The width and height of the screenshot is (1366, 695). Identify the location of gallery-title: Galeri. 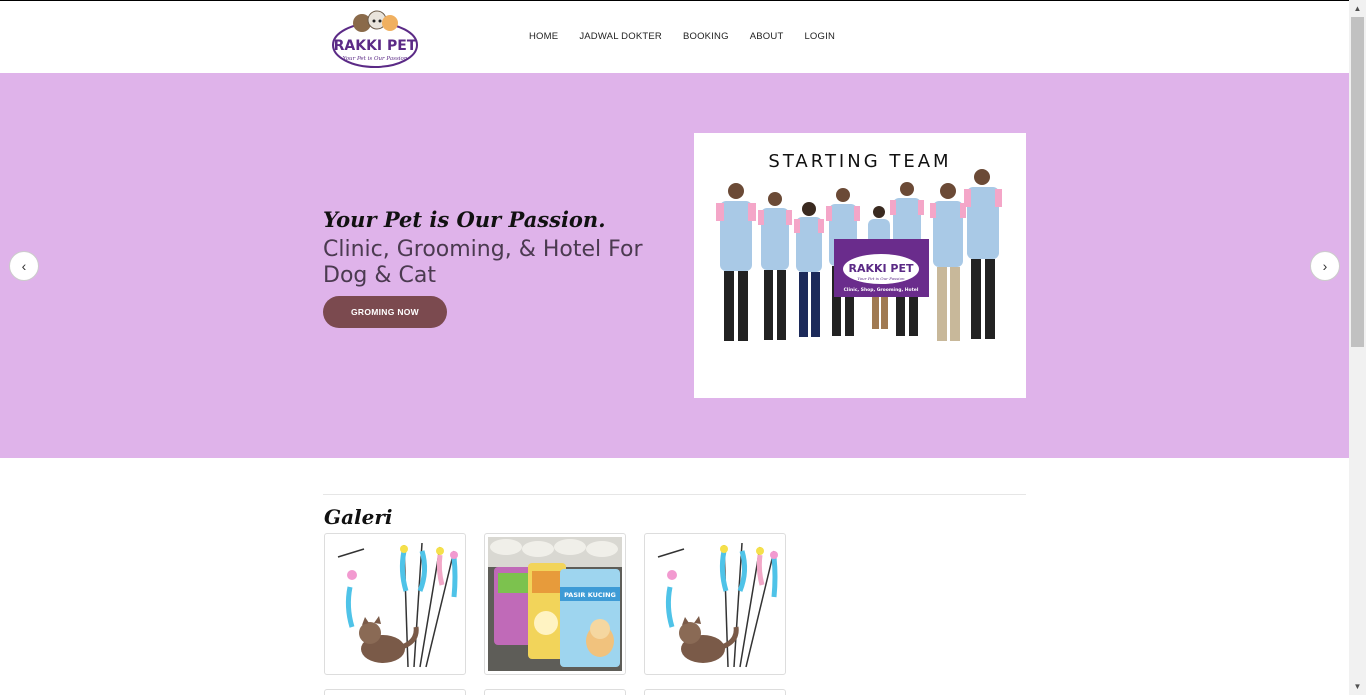
(358, 517).